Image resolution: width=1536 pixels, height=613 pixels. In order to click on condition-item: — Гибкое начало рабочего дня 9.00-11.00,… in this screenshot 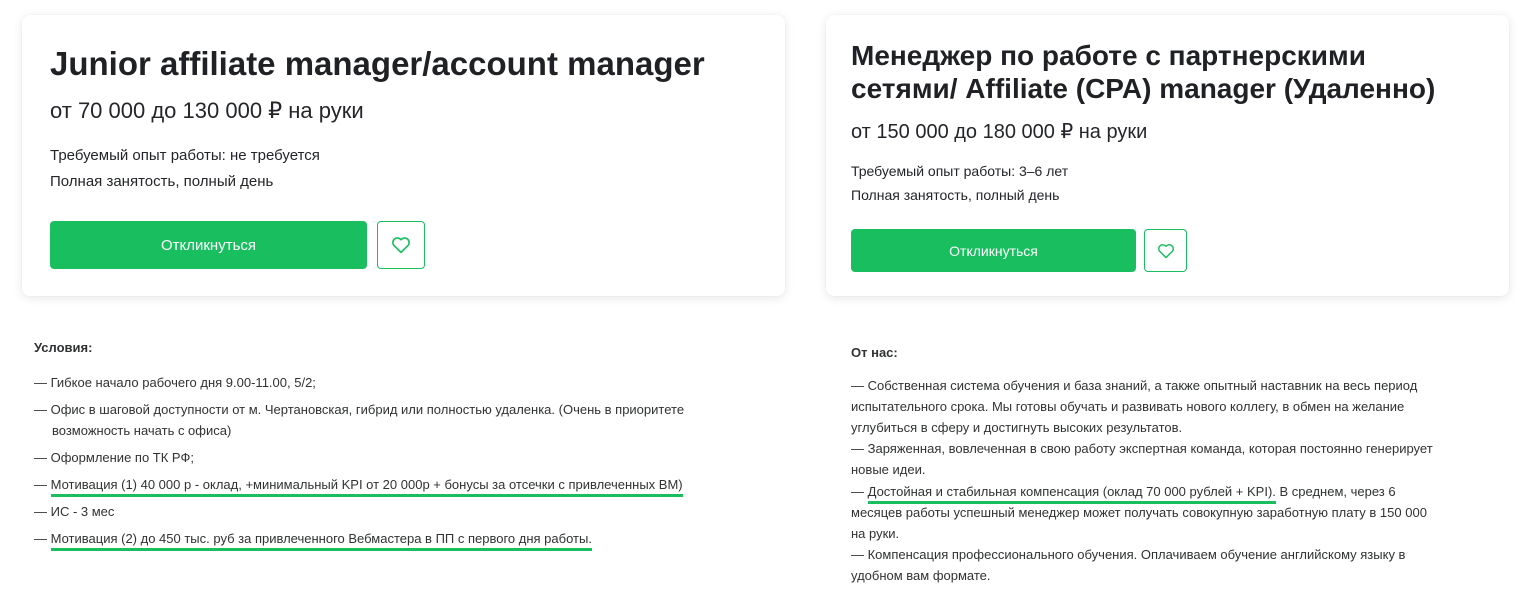, I will do `click(175, 382)`.